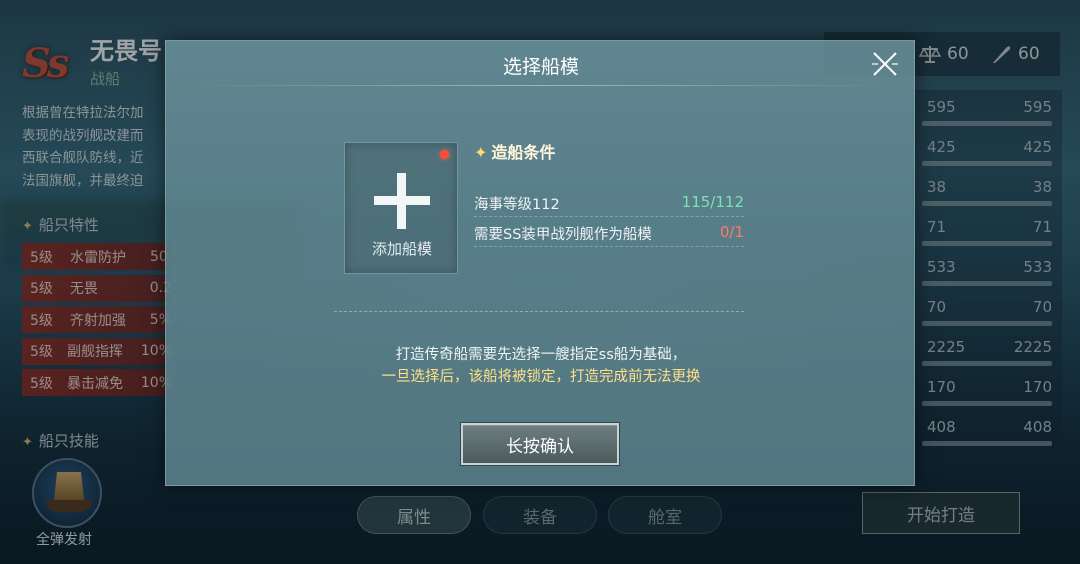  I want to click on conditions-title-text: 造船条件, so click(523, 152).